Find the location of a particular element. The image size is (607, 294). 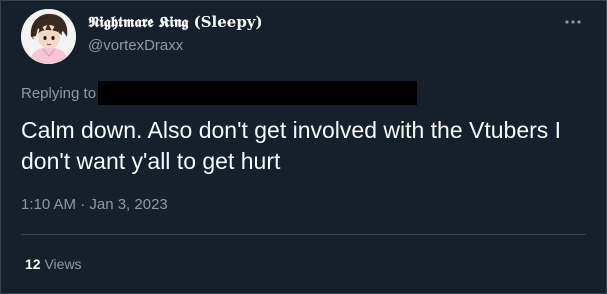

more-horizontal-icon is located at coordinates (573, 22).